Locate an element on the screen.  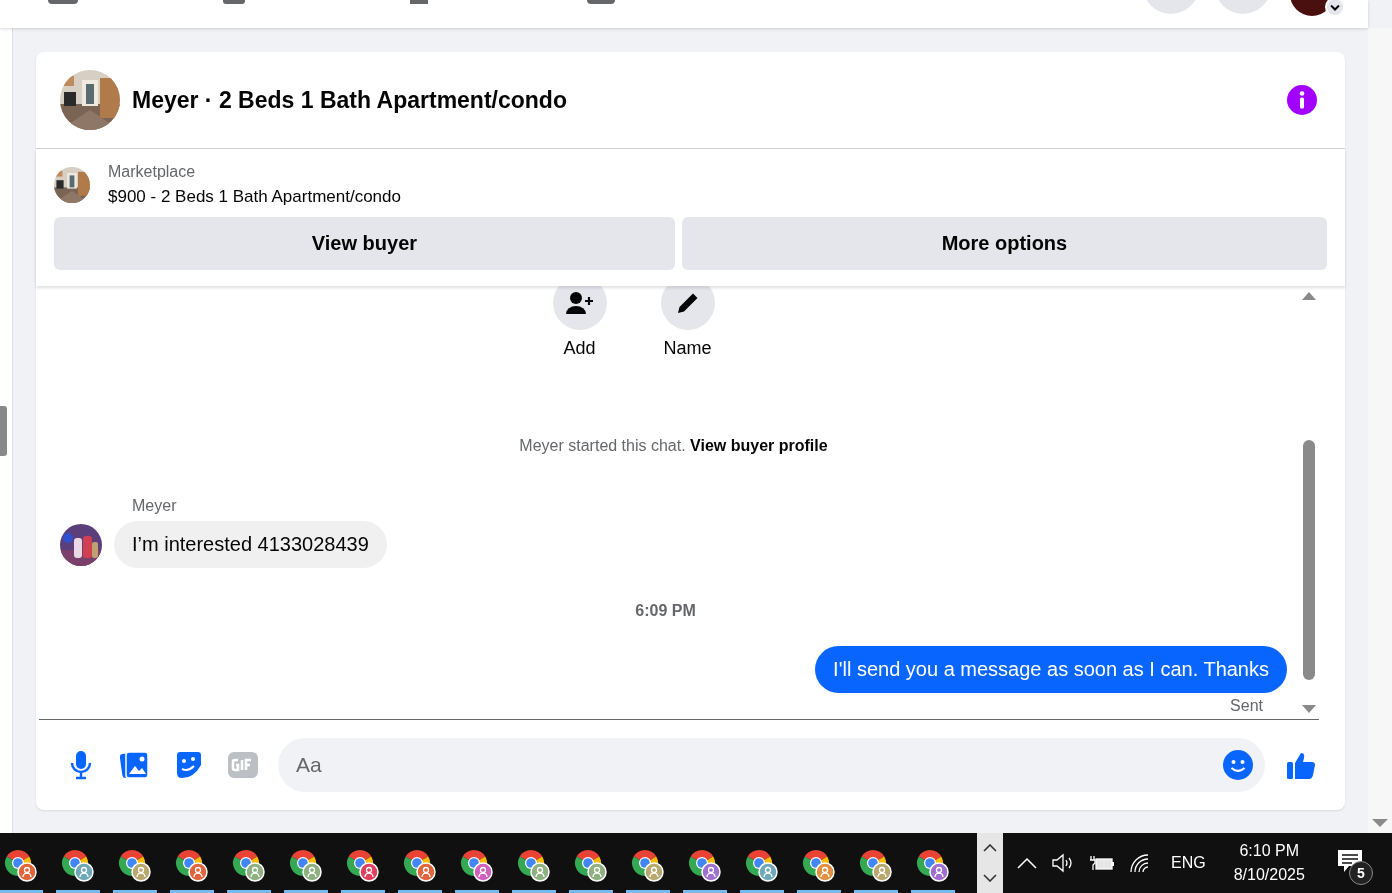
clock-time: 6:10 PM is located at coordinates (1269, 851).